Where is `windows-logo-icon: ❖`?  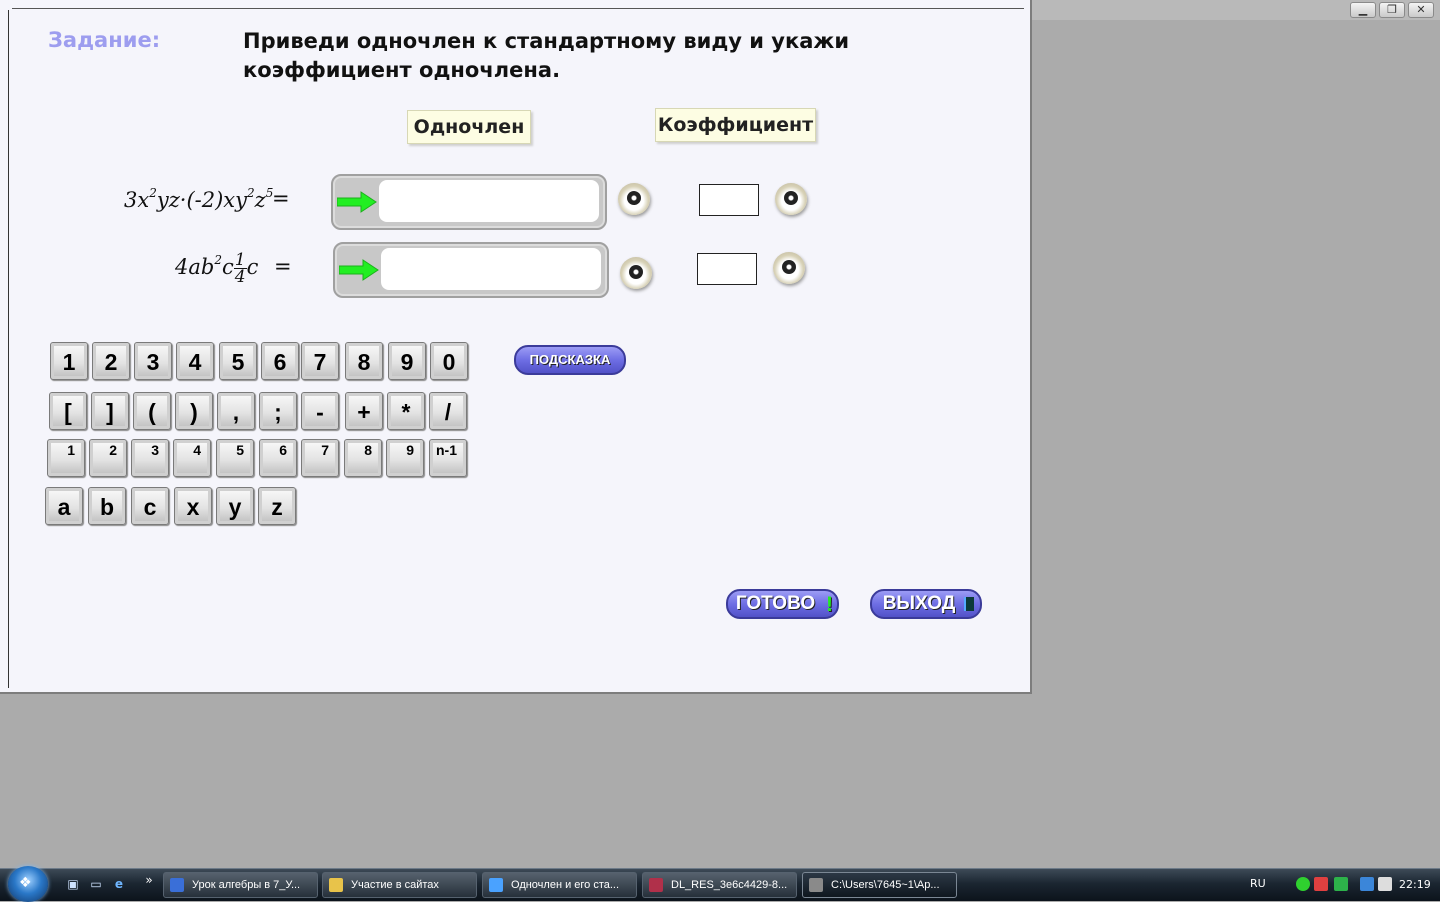 windows-logo-icon: ❖ is located at coordinates (25, 883).